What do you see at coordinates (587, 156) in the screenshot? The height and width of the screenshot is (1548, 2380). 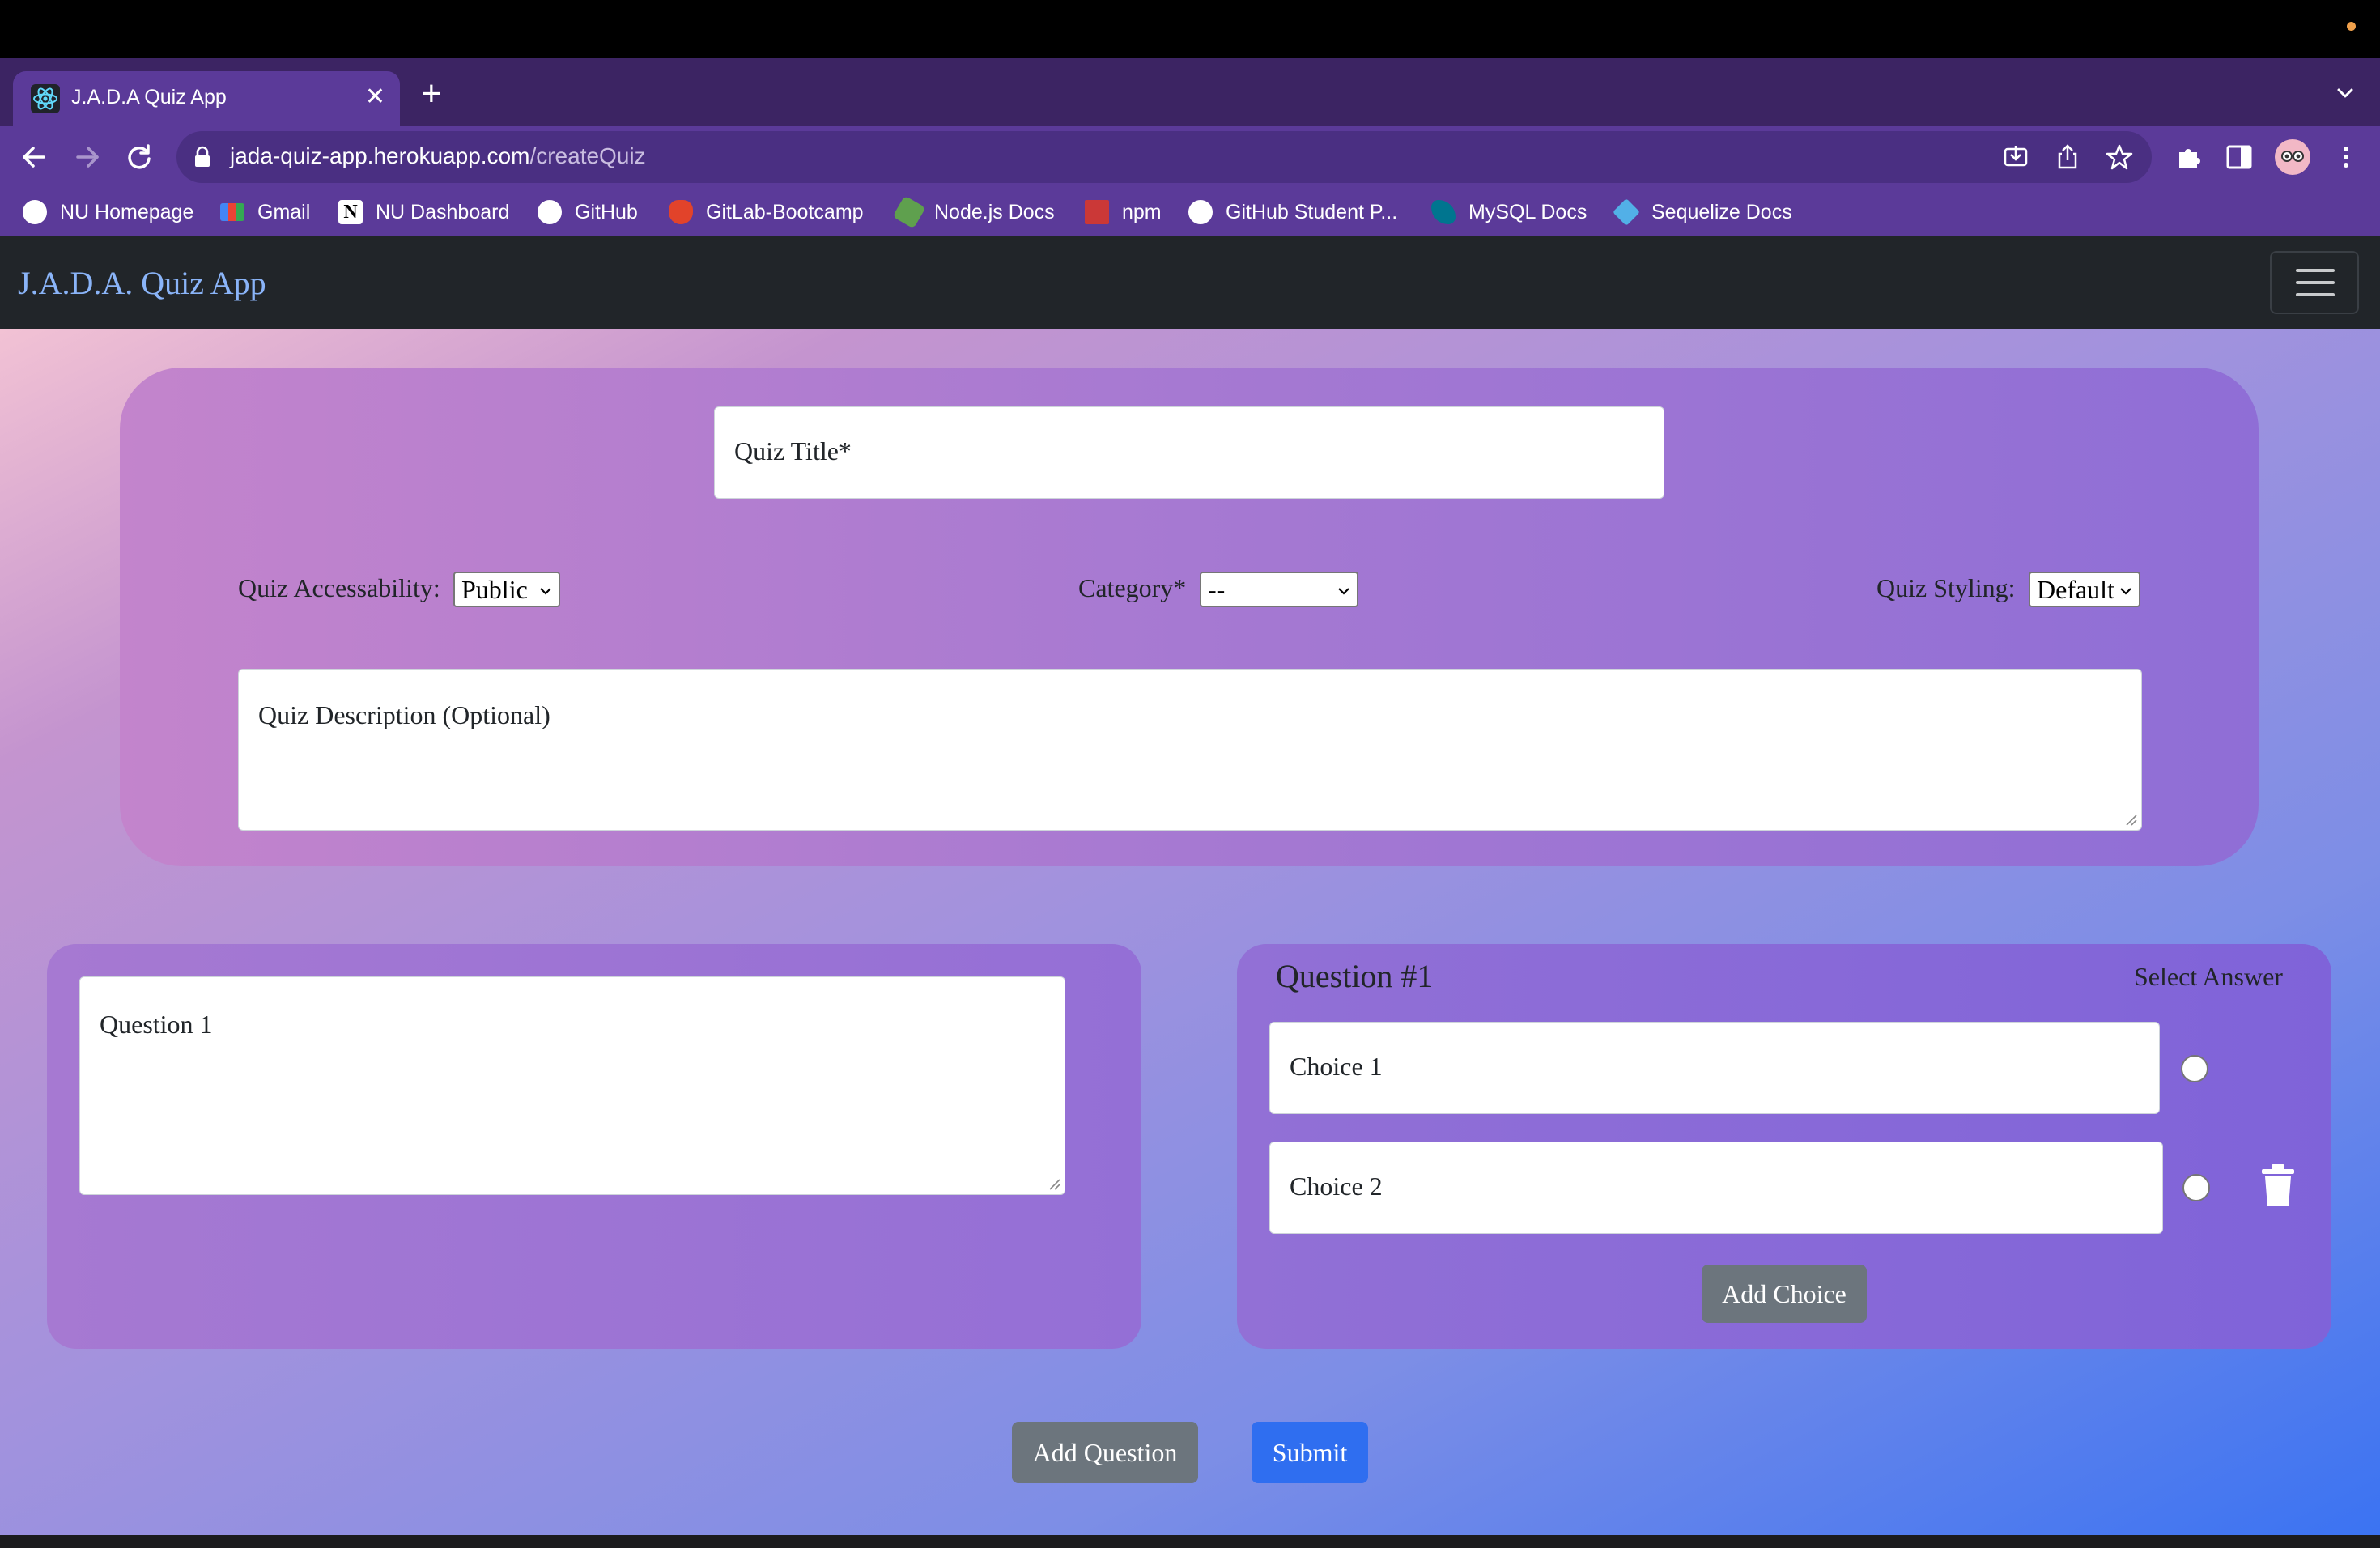 I see `url-path: /createQuiz` at bounding box center [587, 156].